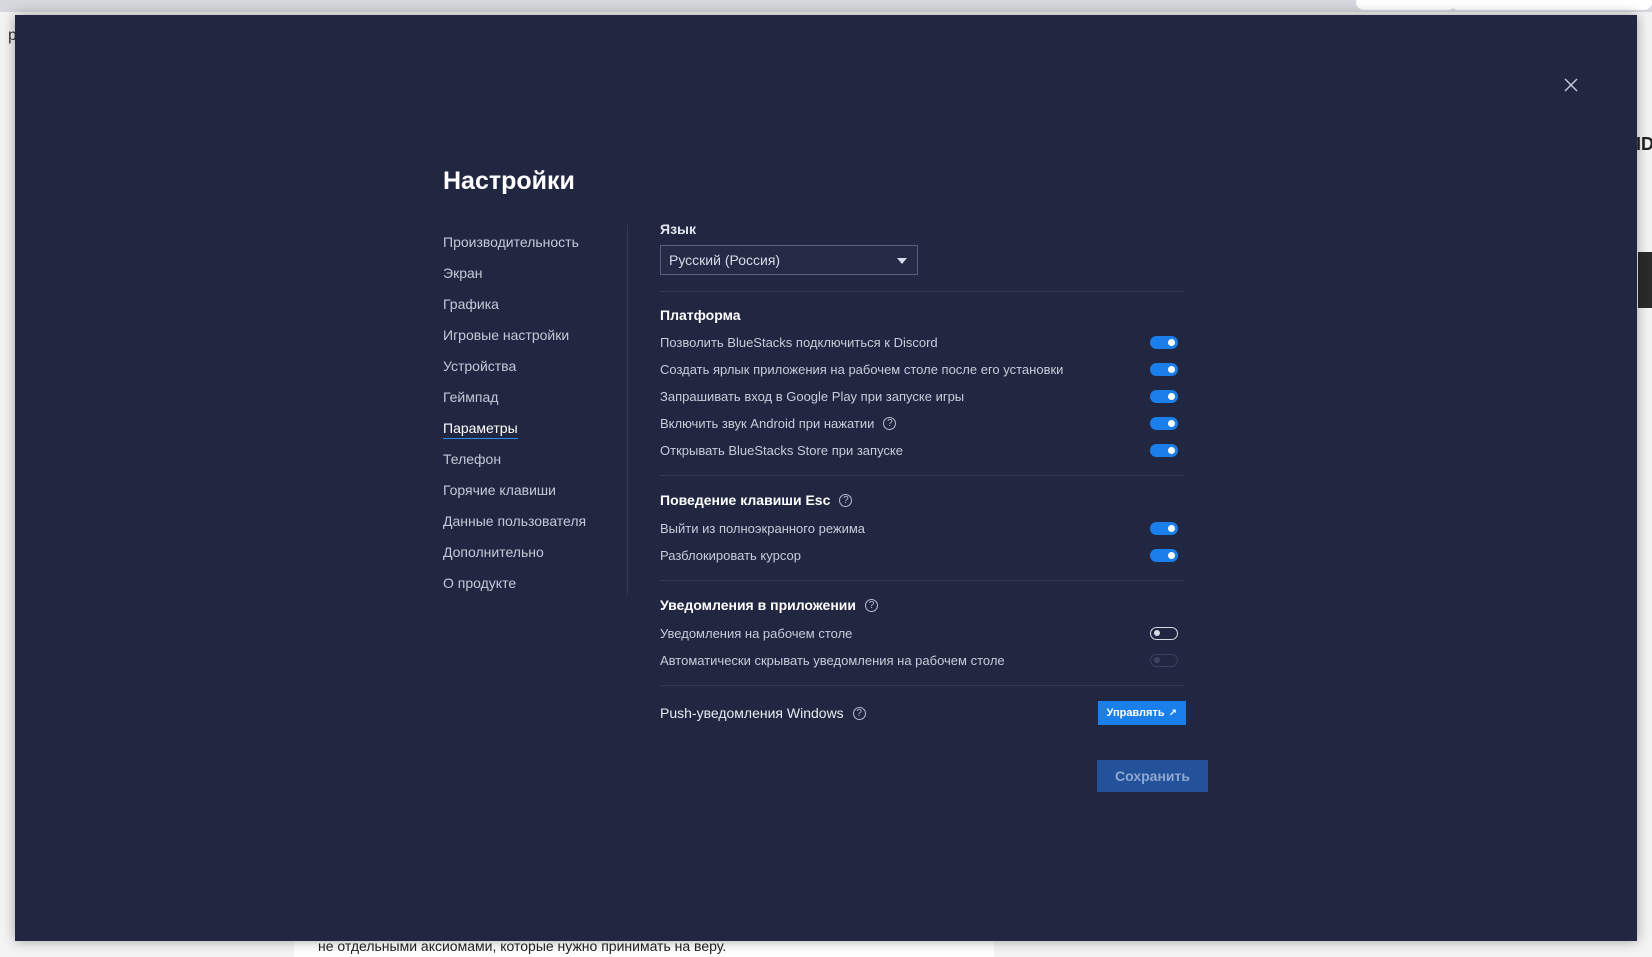 This screenshot has width=1652, height=957. I want to click on setting-row-unlock-cursor: Разблокировать курсор, so click(919, 555).